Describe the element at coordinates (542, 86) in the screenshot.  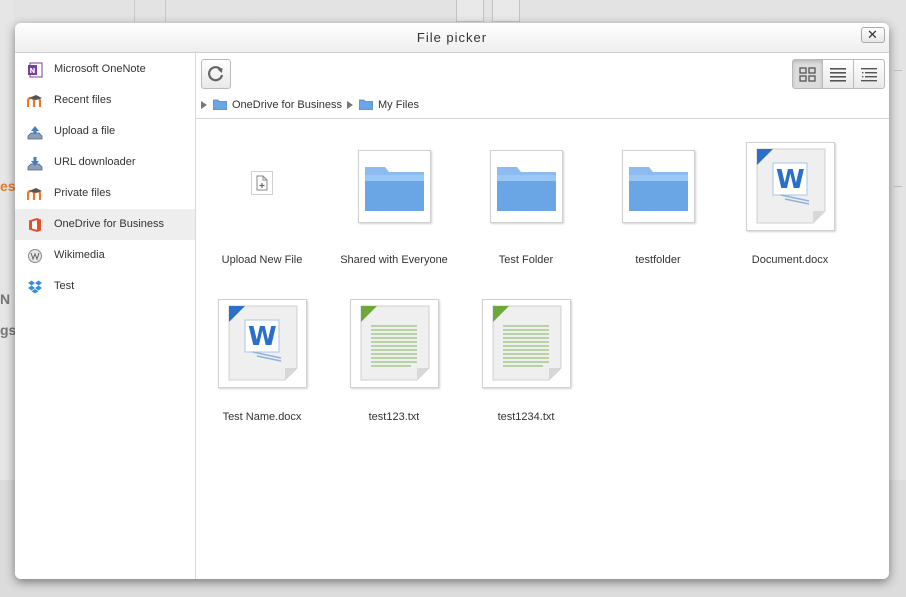
I see `file-toolbar: OneDrive for Business My Files` at that location.